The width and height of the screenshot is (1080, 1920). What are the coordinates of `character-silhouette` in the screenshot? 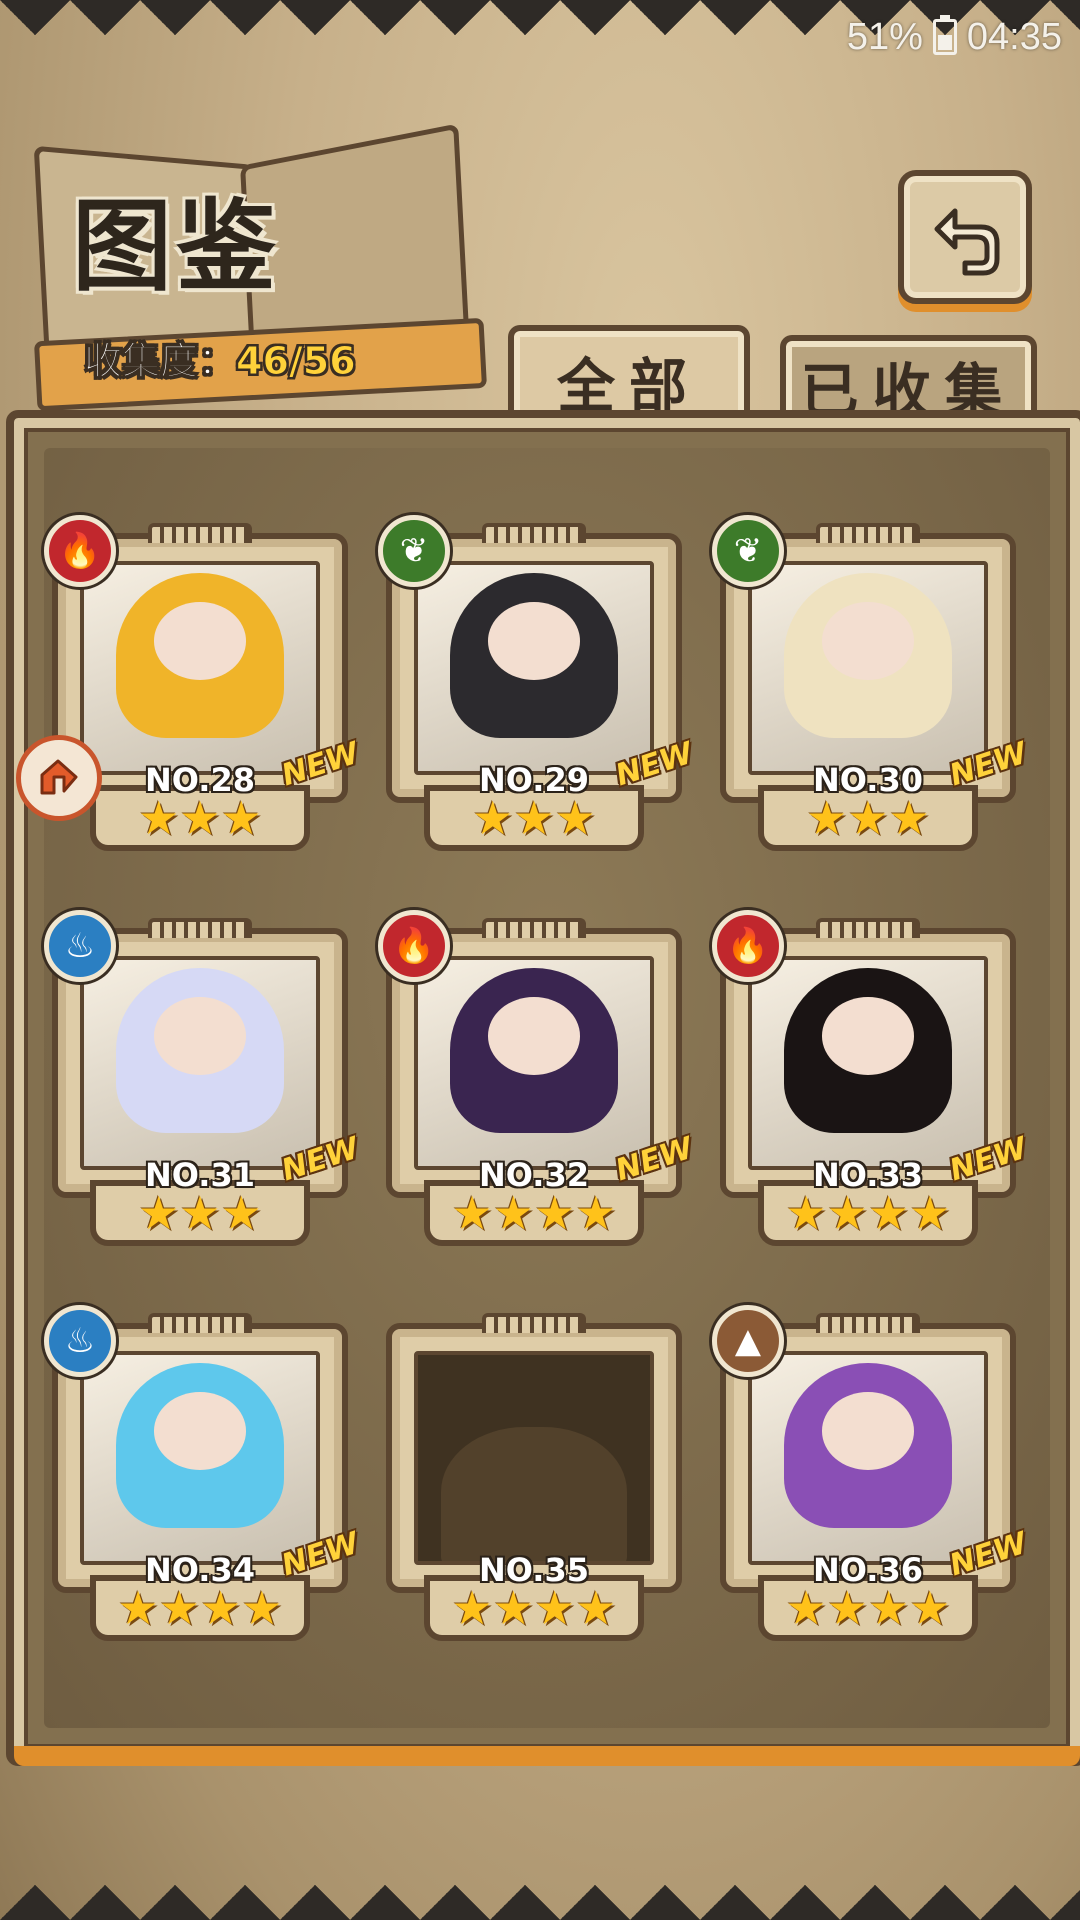 It's located at (534, 1493).